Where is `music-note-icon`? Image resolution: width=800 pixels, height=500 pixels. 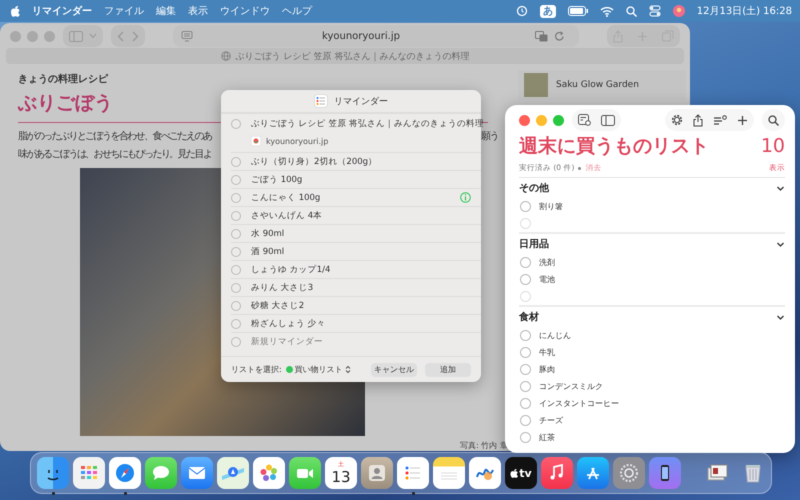
music-note-icon is located at coordinates (557, 473).